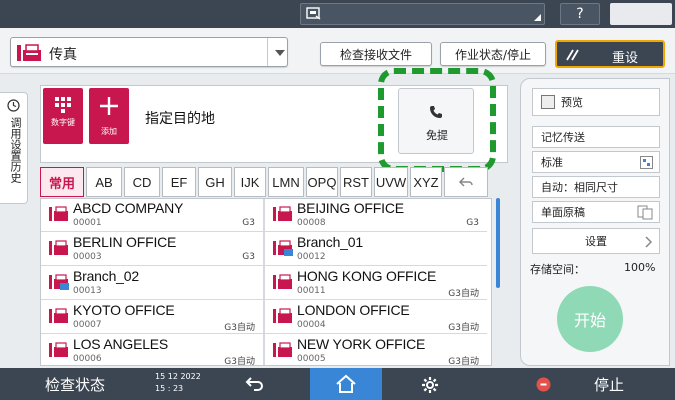 This screenshot has height=400, width=675. I want to click on reset-icon, so click(572, 55).